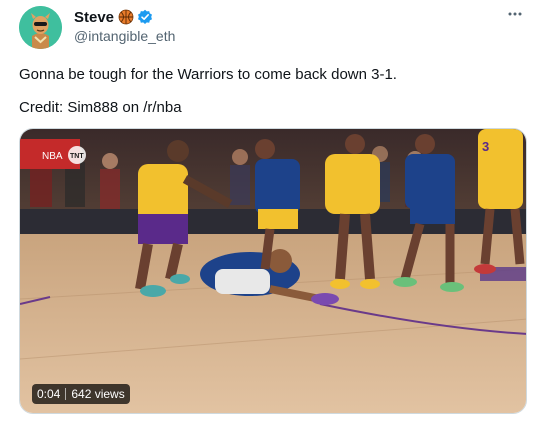  What do you see at coordinates (52, 156) in the screenshot?
I see `banner-text: NBA` at bounding box center [52, 156].